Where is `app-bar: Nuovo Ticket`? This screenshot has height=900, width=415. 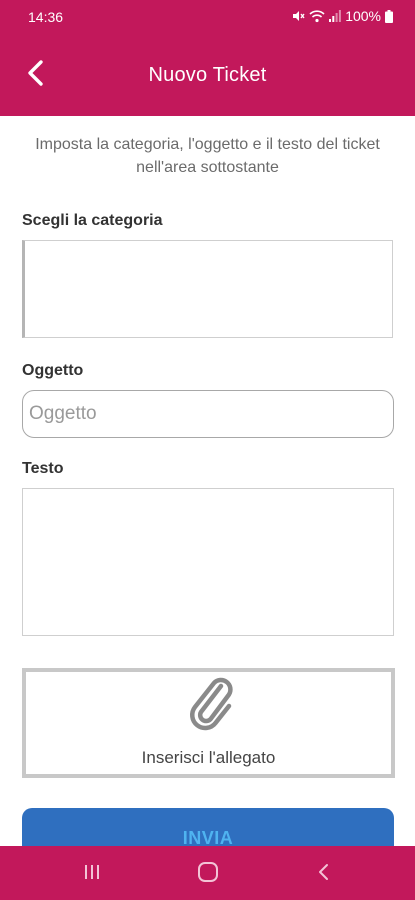
app-bar: Nuovo Ticket is located at coordinates (207, 75).